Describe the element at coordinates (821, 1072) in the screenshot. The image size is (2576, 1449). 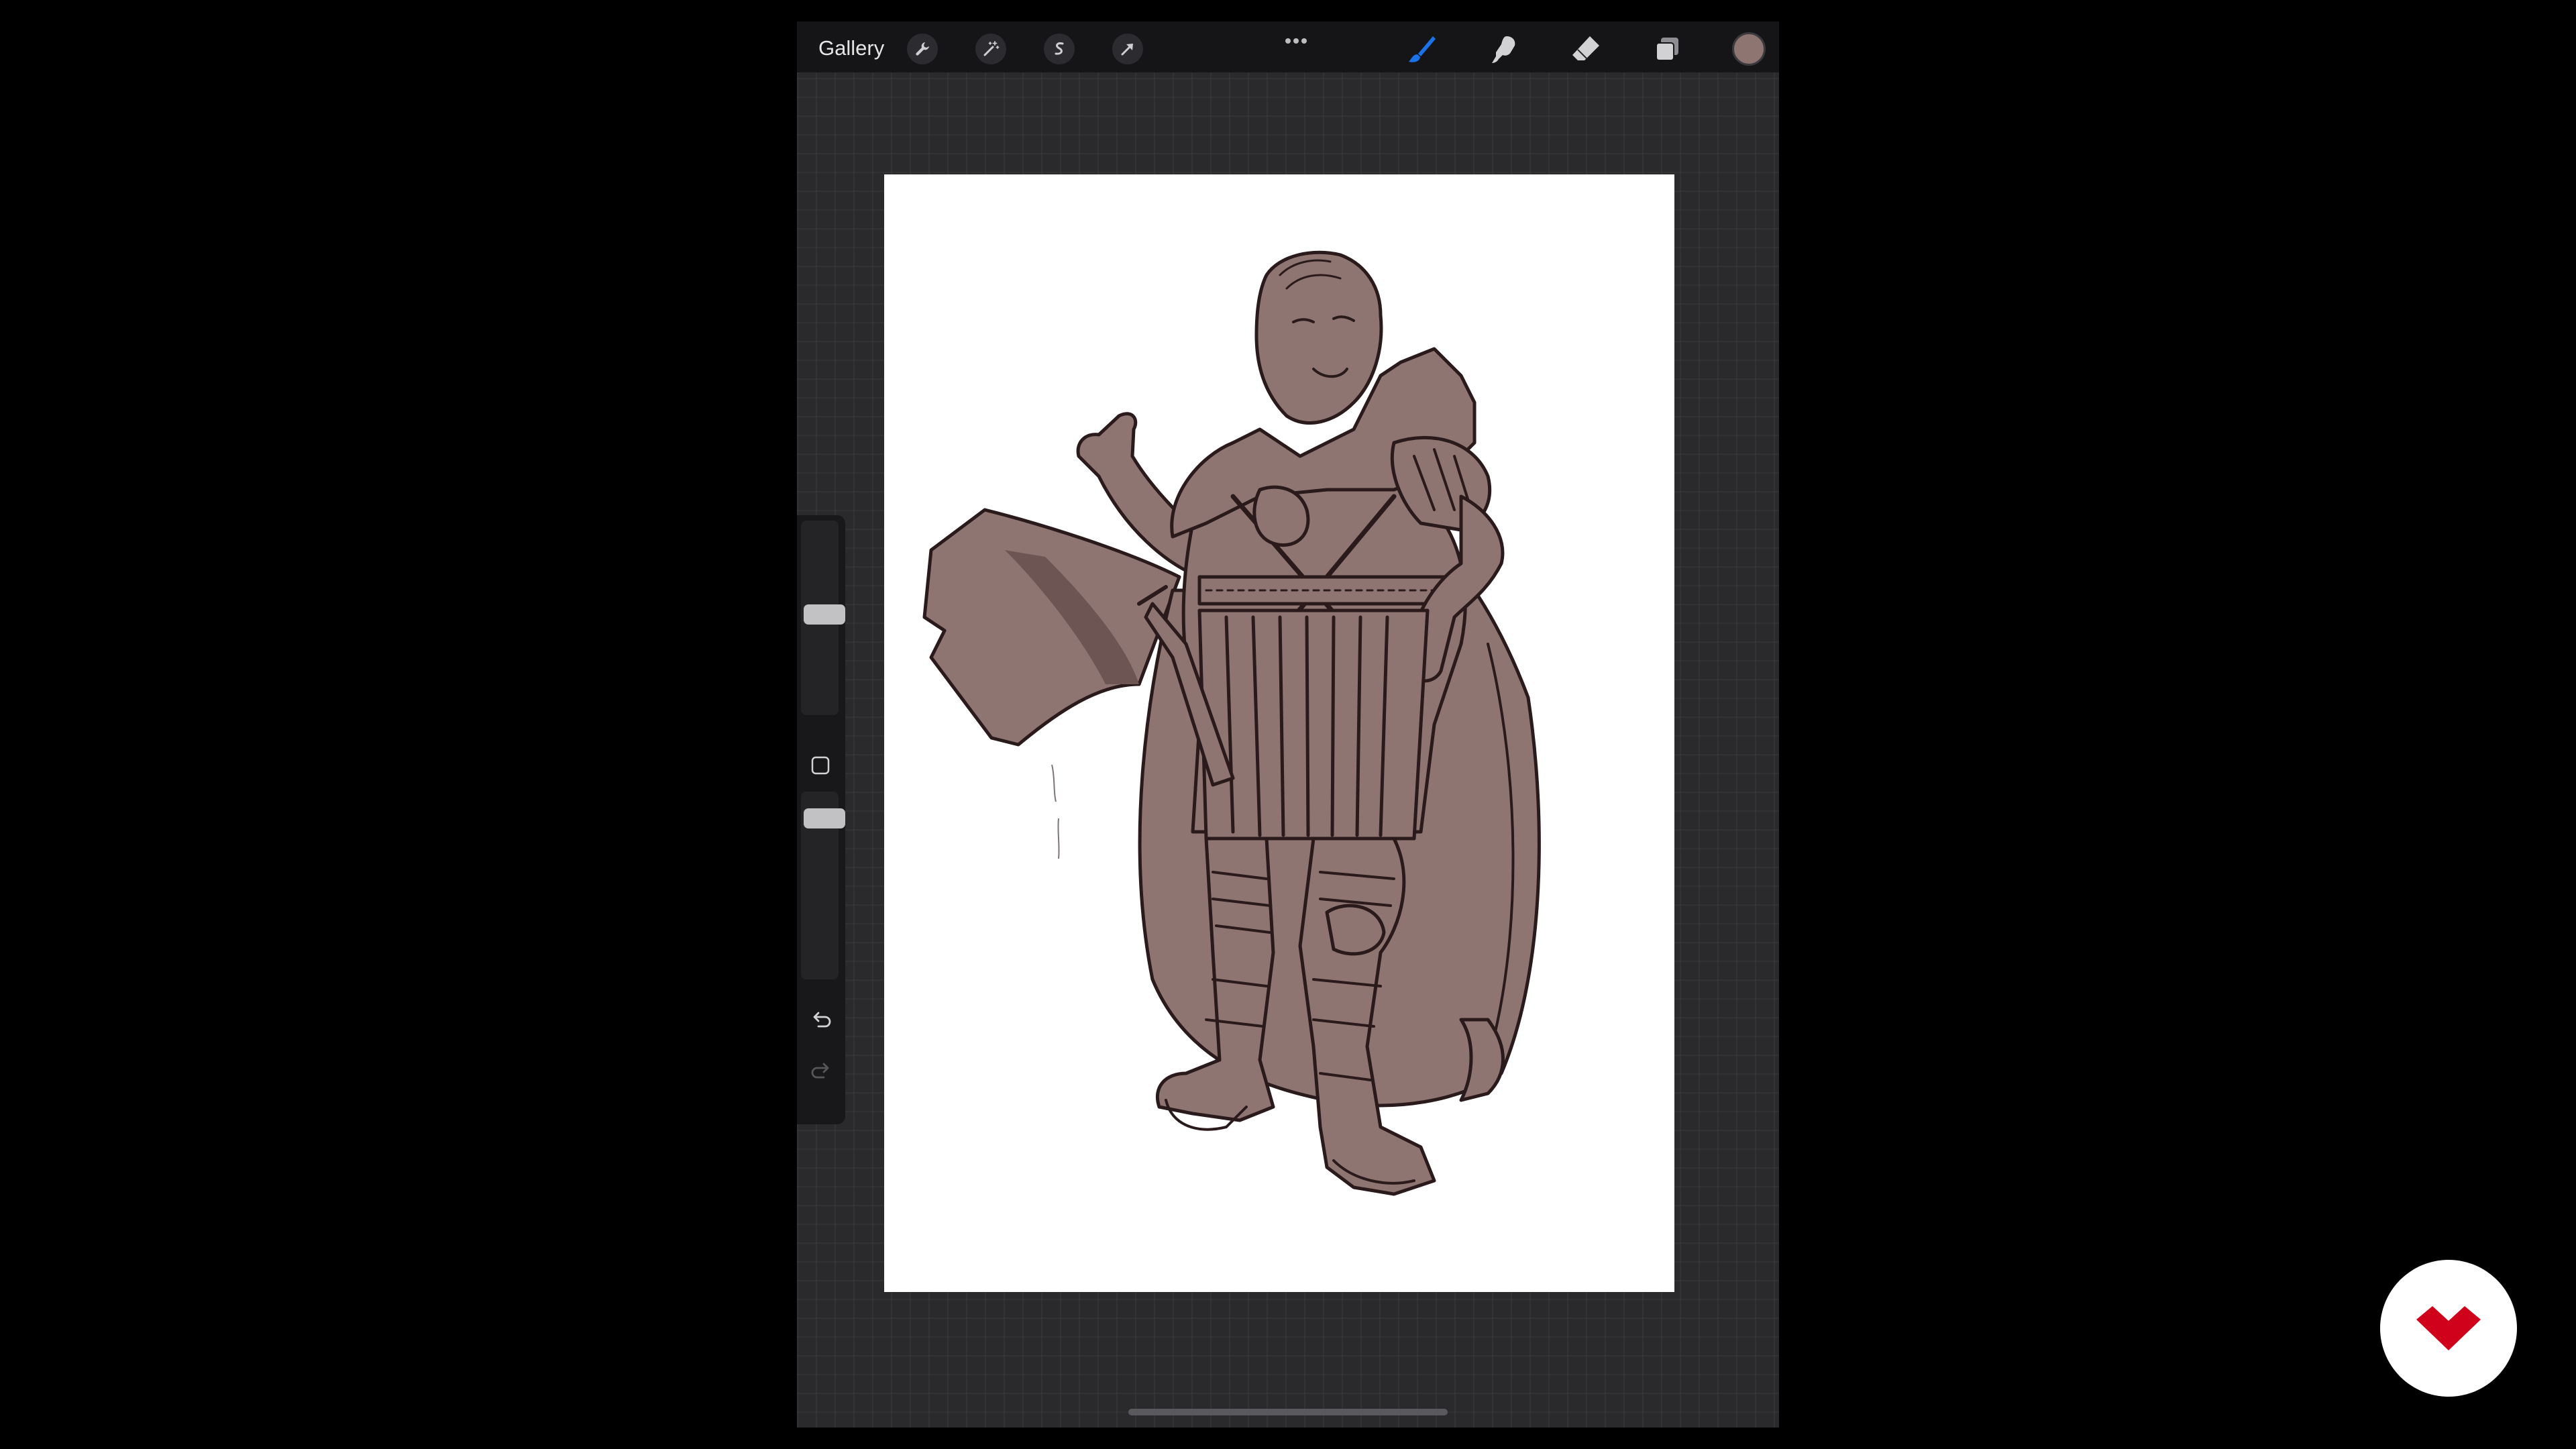
I see `redo-icon` at that location.